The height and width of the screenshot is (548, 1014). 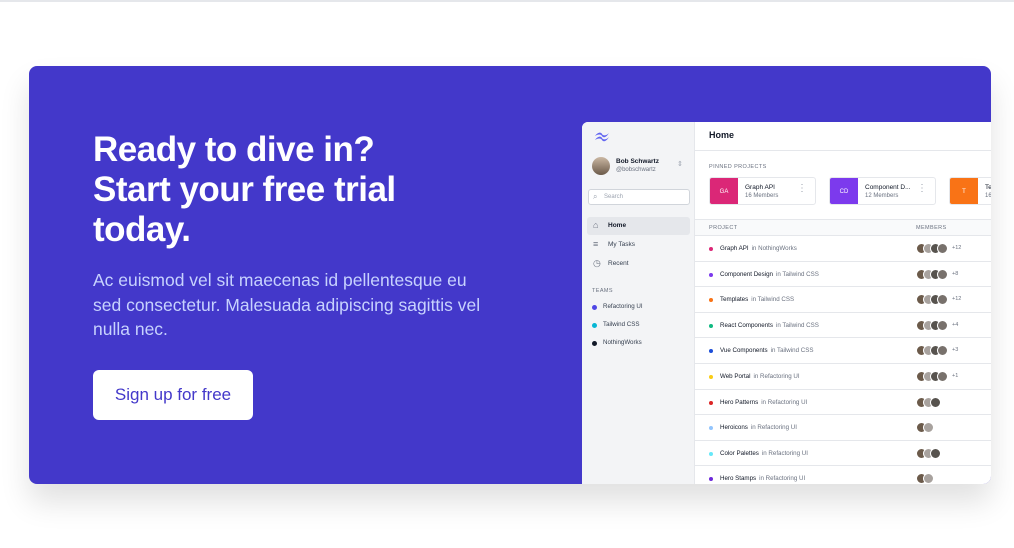 I want to click on member-count: +4, so click(x=955, y=324).